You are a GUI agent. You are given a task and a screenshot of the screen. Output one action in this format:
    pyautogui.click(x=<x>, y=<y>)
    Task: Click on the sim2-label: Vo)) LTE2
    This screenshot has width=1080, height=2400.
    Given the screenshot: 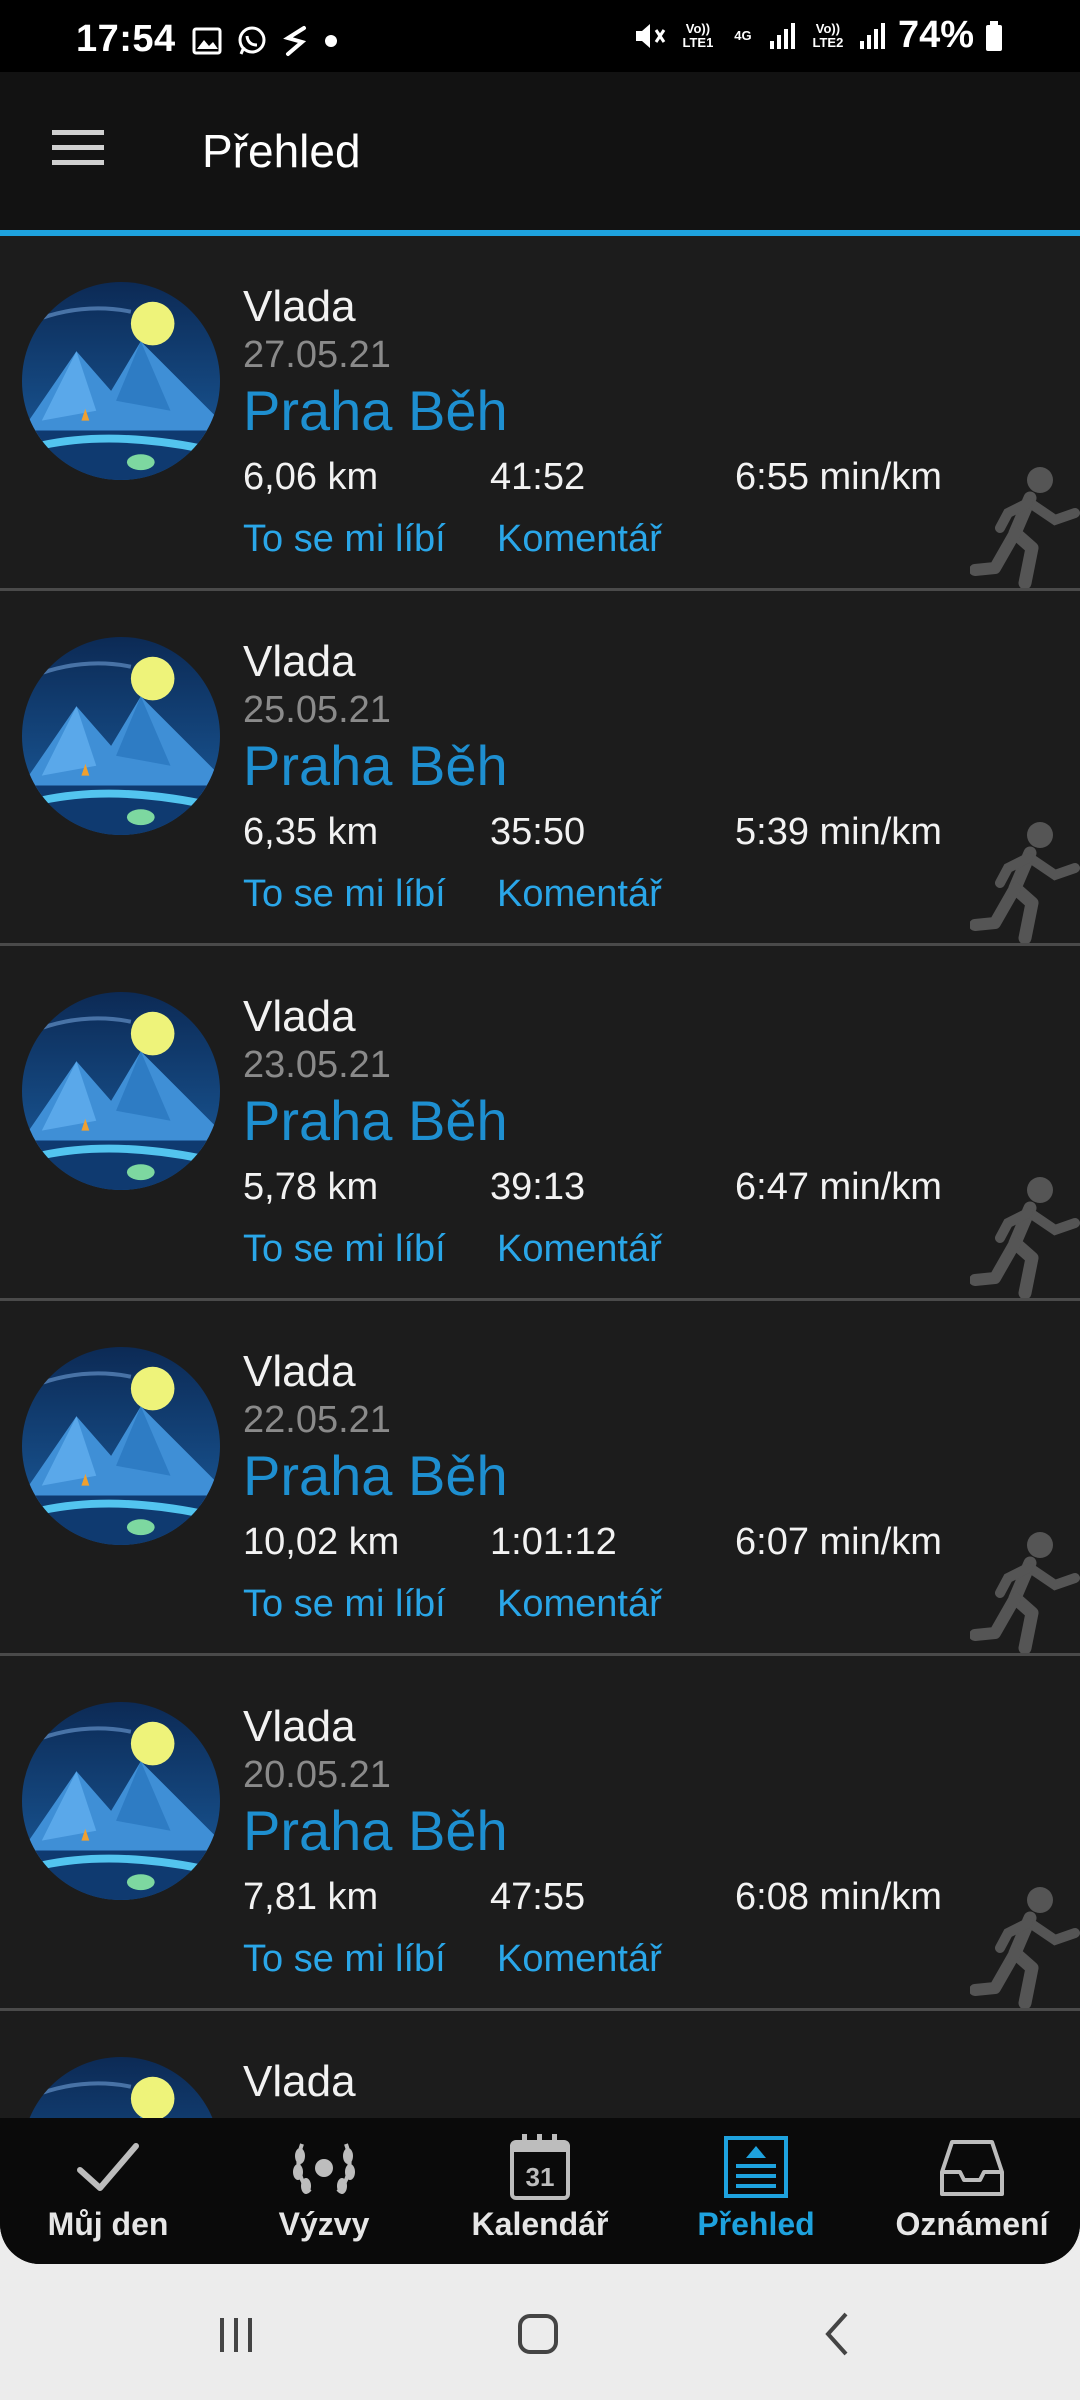 What is the action you would take?
    pyautogui.click(x=828, y=35)
    